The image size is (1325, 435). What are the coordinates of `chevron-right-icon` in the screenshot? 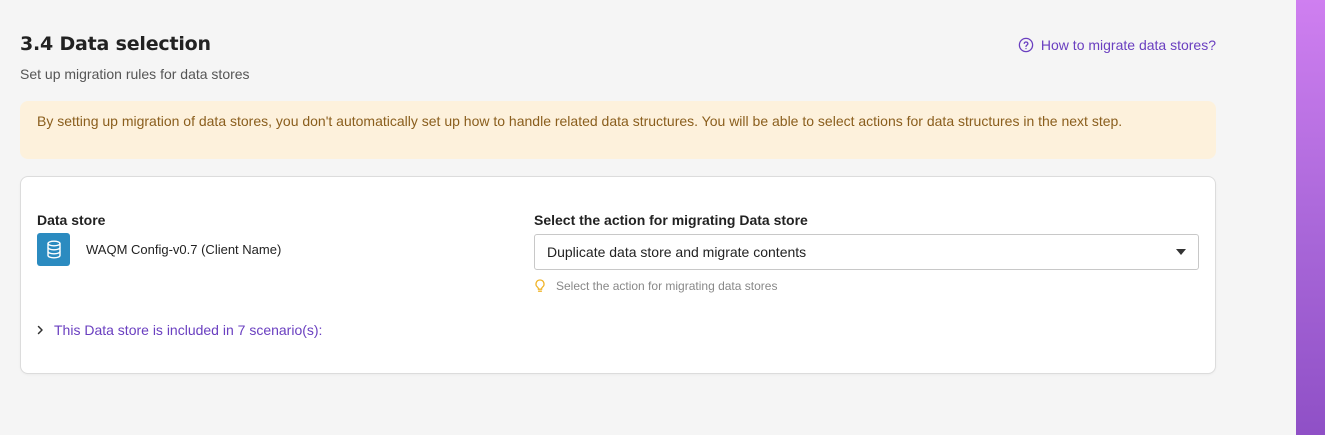 It's located at (40, 330).